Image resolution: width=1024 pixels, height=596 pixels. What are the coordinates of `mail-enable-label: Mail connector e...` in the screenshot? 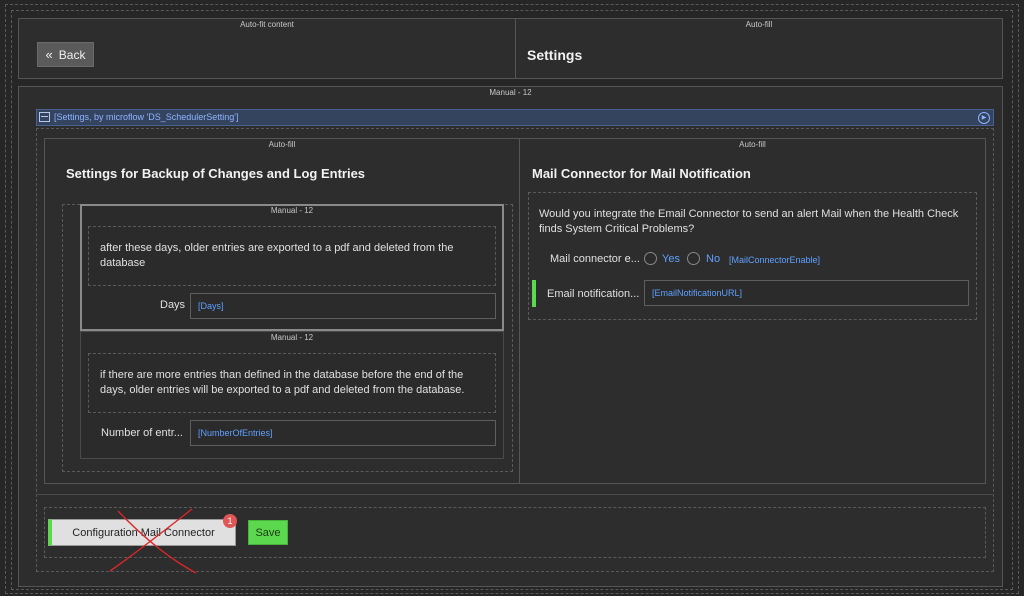 It's located at (595, 259).